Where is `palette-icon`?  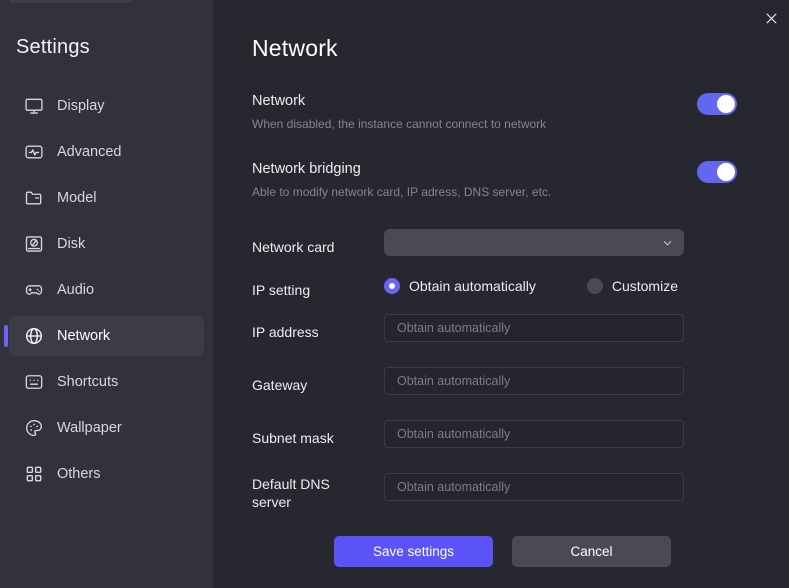 palette-icon is located at coordinates (34, 428).